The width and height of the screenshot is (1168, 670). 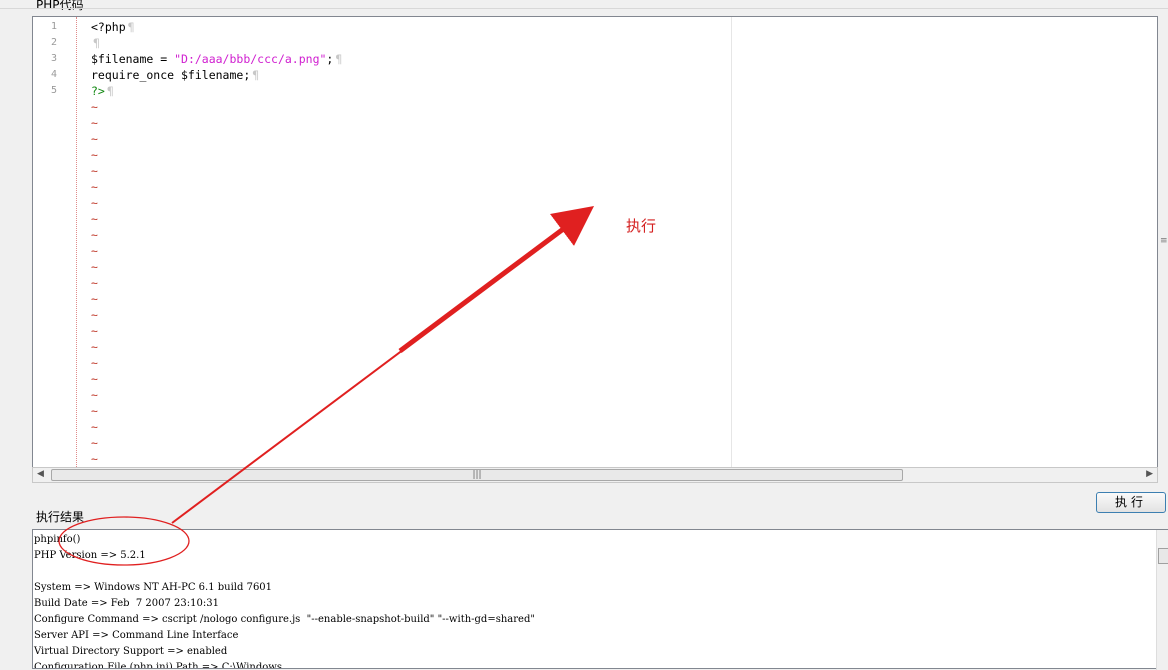 I want to click on annotation-arrow-icon, so click(x=496, y=280).